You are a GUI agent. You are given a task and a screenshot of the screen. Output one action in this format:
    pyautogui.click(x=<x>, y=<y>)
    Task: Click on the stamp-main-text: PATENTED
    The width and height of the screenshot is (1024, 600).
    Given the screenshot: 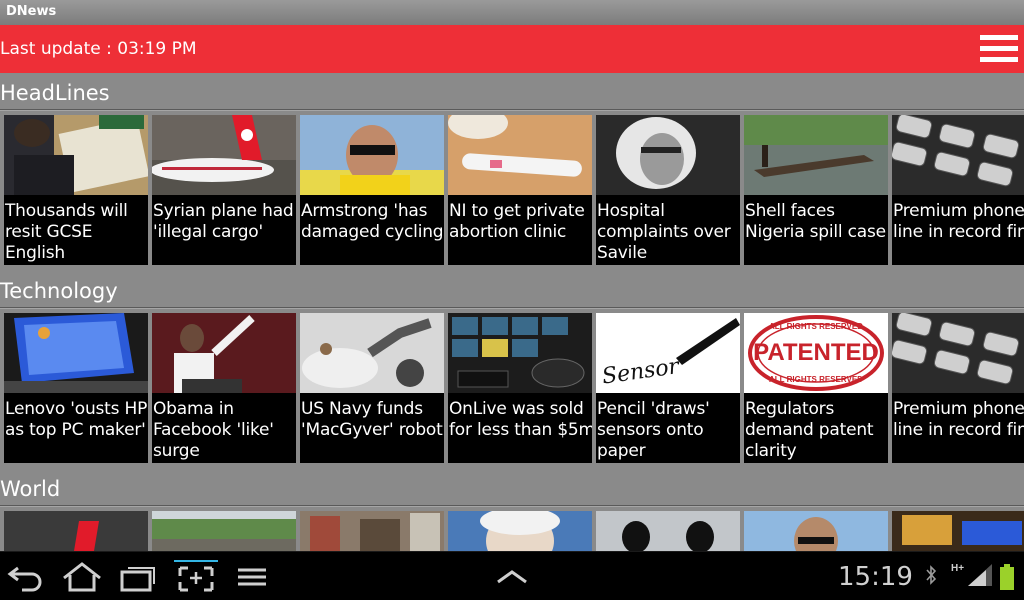 What is the action you would take?
    pyautogui.click(x=816, y=352)
    